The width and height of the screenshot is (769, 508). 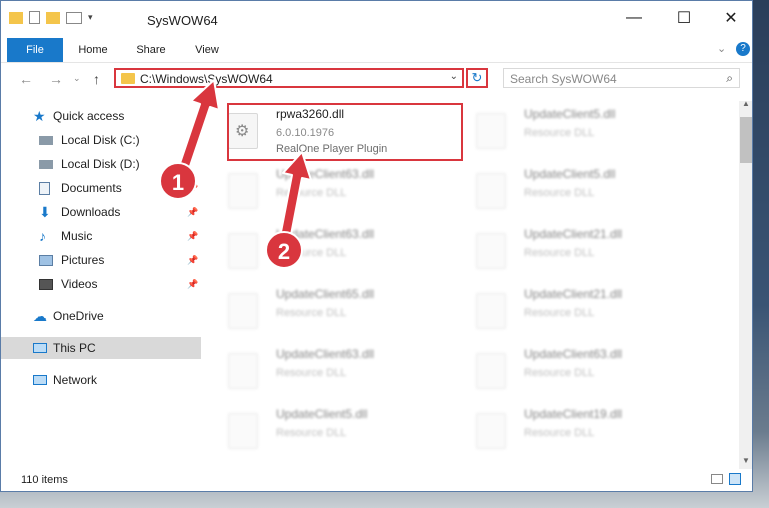 I want to click on file-tile: UpdateClient19.dll Resource DLL, so click(x=571, y=429).